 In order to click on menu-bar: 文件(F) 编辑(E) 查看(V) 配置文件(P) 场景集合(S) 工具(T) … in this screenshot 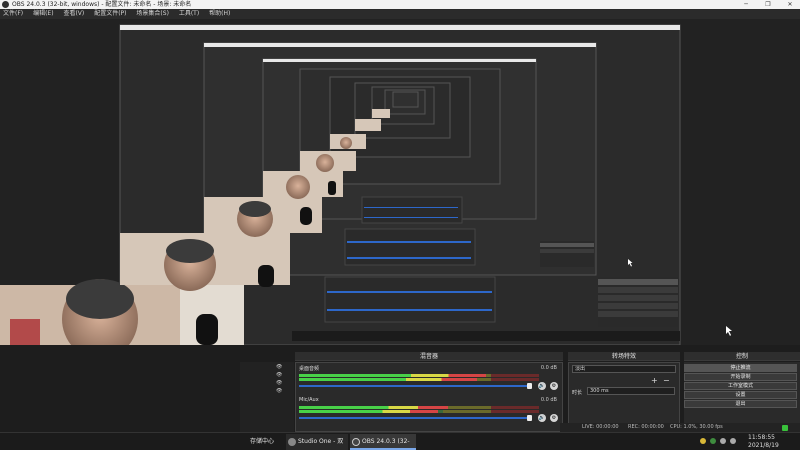, I will do `click(400, 14)`.